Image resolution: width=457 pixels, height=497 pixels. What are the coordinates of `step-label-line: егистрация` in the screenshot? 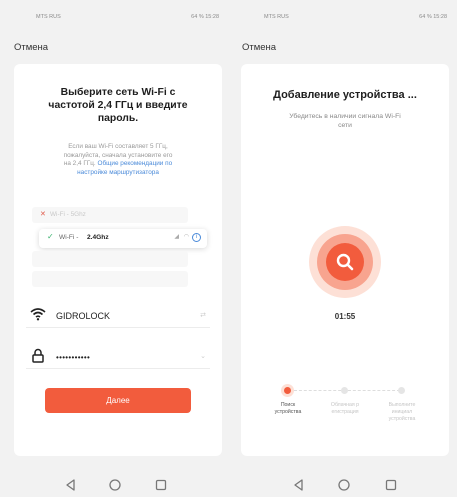 It's located at (345, 412).